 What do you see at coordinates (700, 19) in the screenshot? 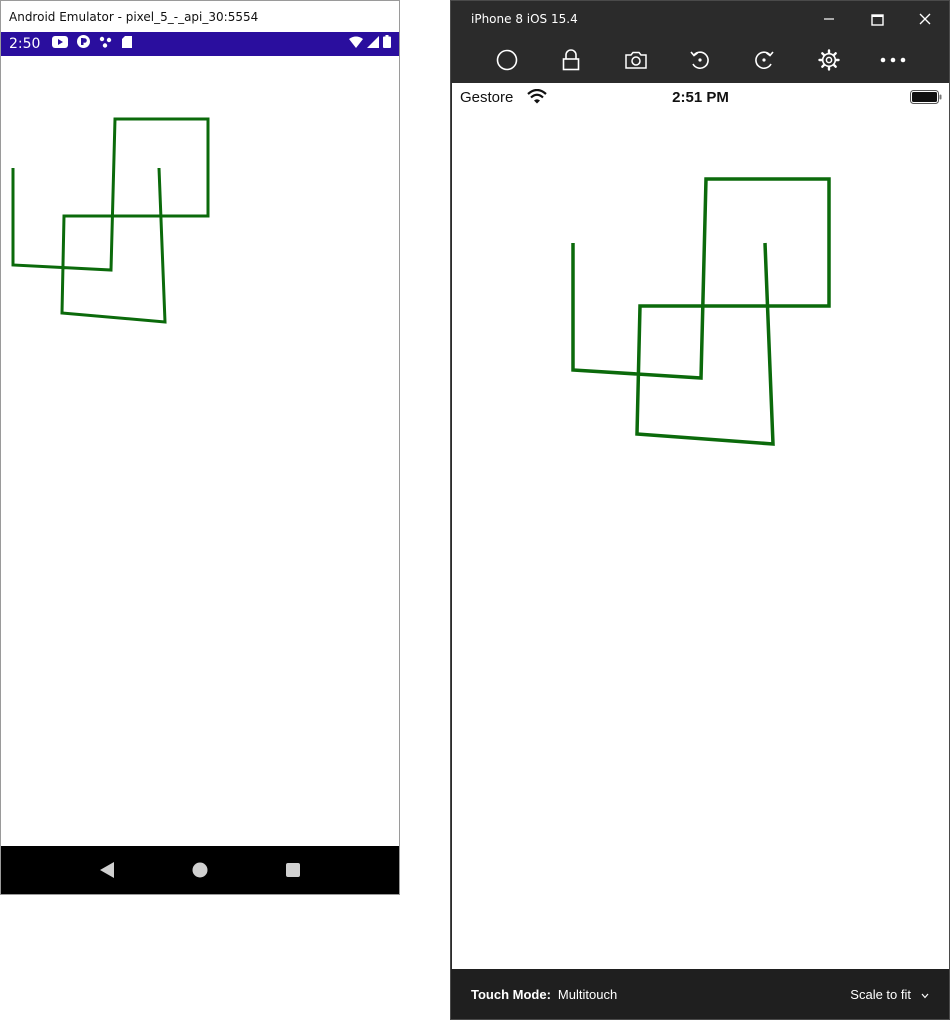
I see `ios-titlebar: iPhone 8 iOS 15.4` at bounding box center [700, 19].